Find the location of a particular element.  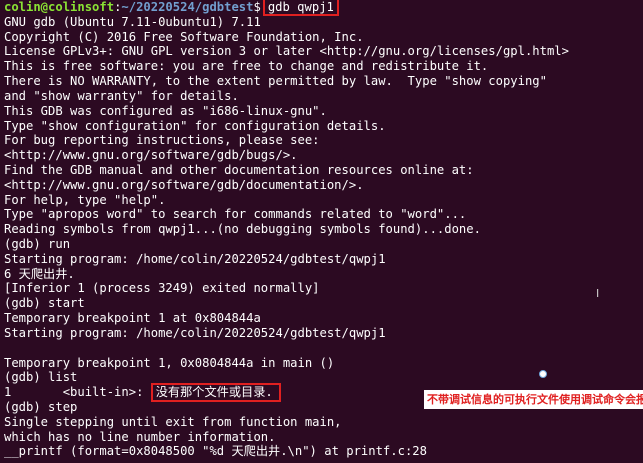

output-line: <http://www.gnu.org/software/gdb/bugs/>. is located at coordinates (151, 155).